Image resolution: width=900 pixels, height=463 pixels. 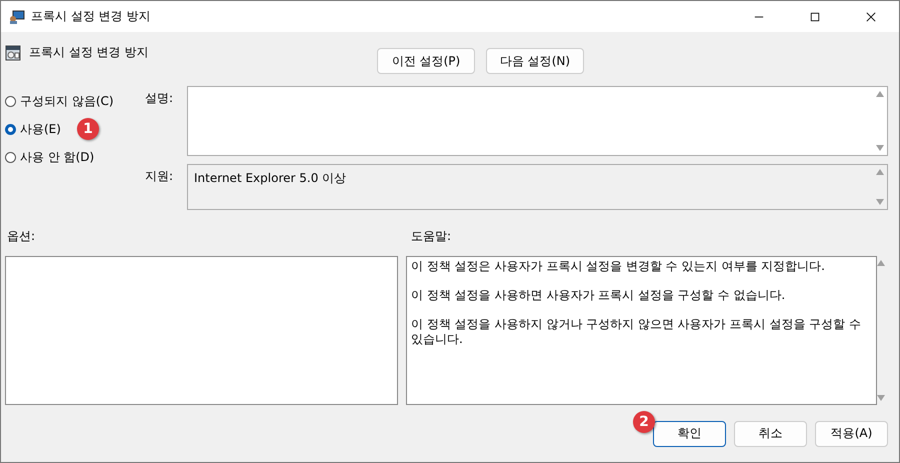 What do you see at coordinates (17, 16) in the screenshot?
I see `computer-icon` at bounding box center [17, 16].